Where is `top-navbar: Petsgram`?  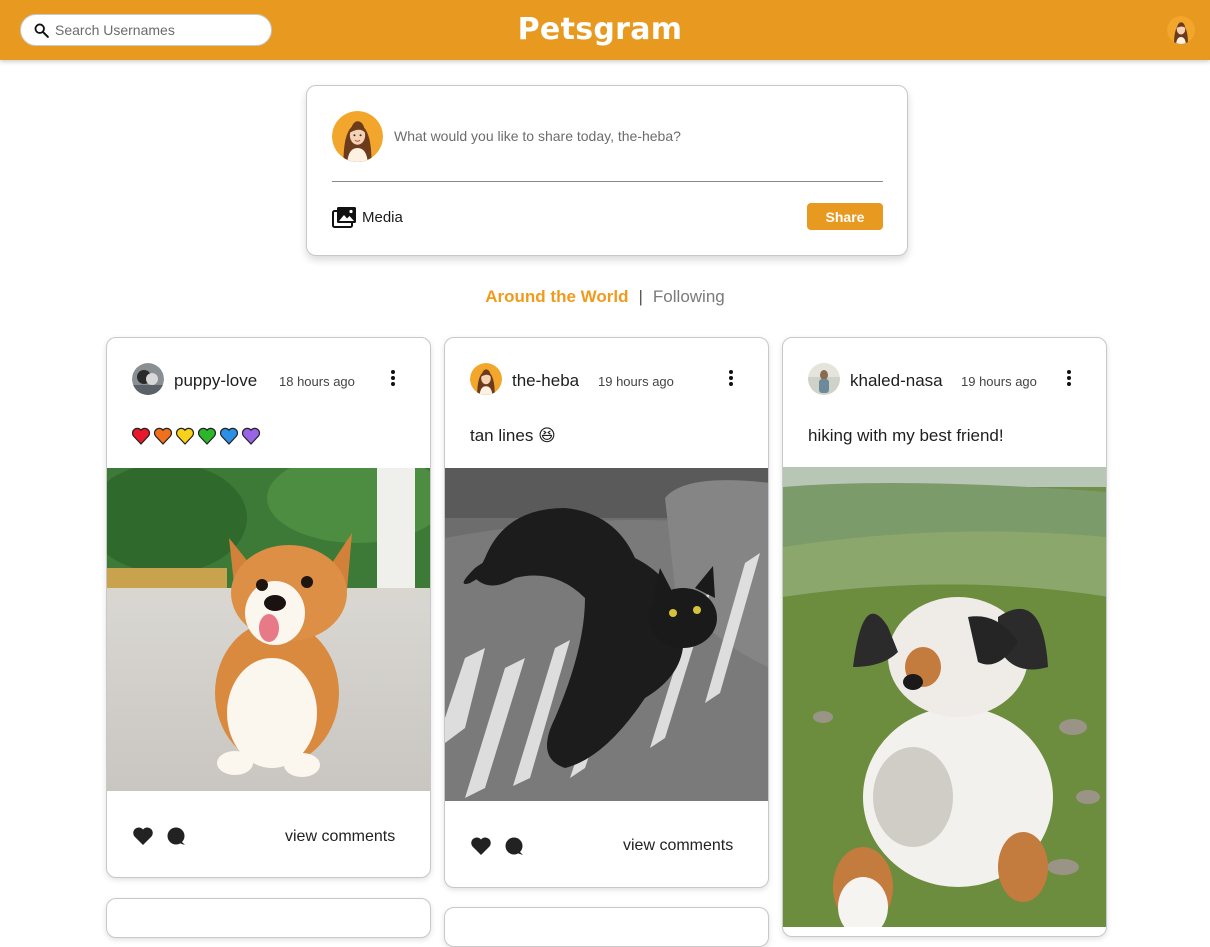 top-navbar: Petsgram is located at coordinates (605, 30).